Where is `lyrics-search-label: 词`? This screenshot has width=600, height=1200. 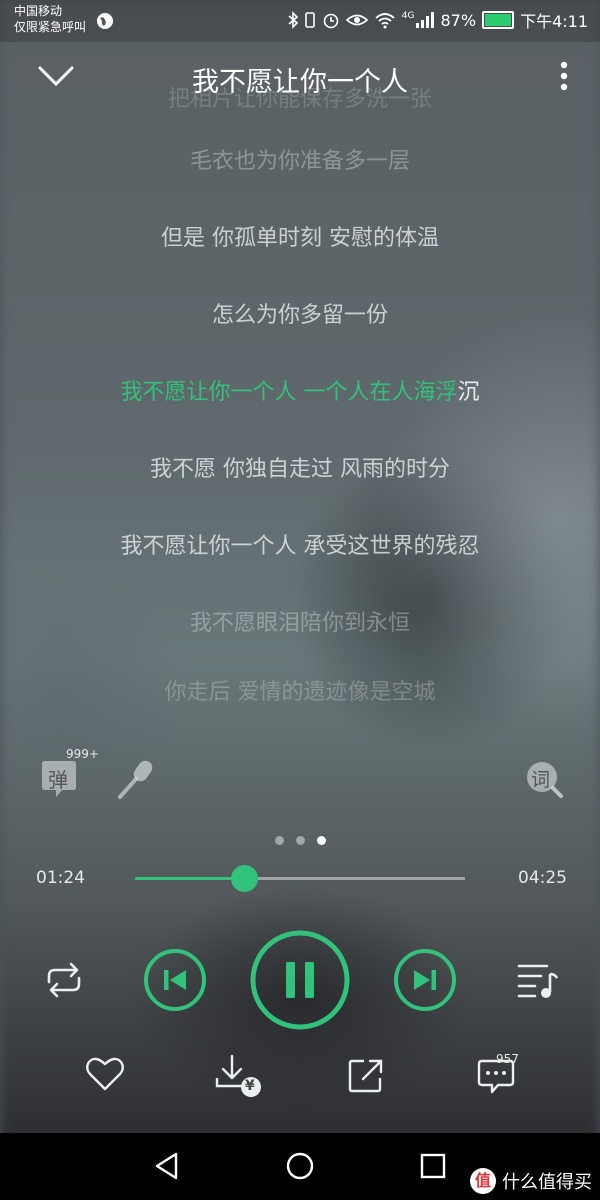 lyrics-search-label: 词 is located at coordinates (541, 780).